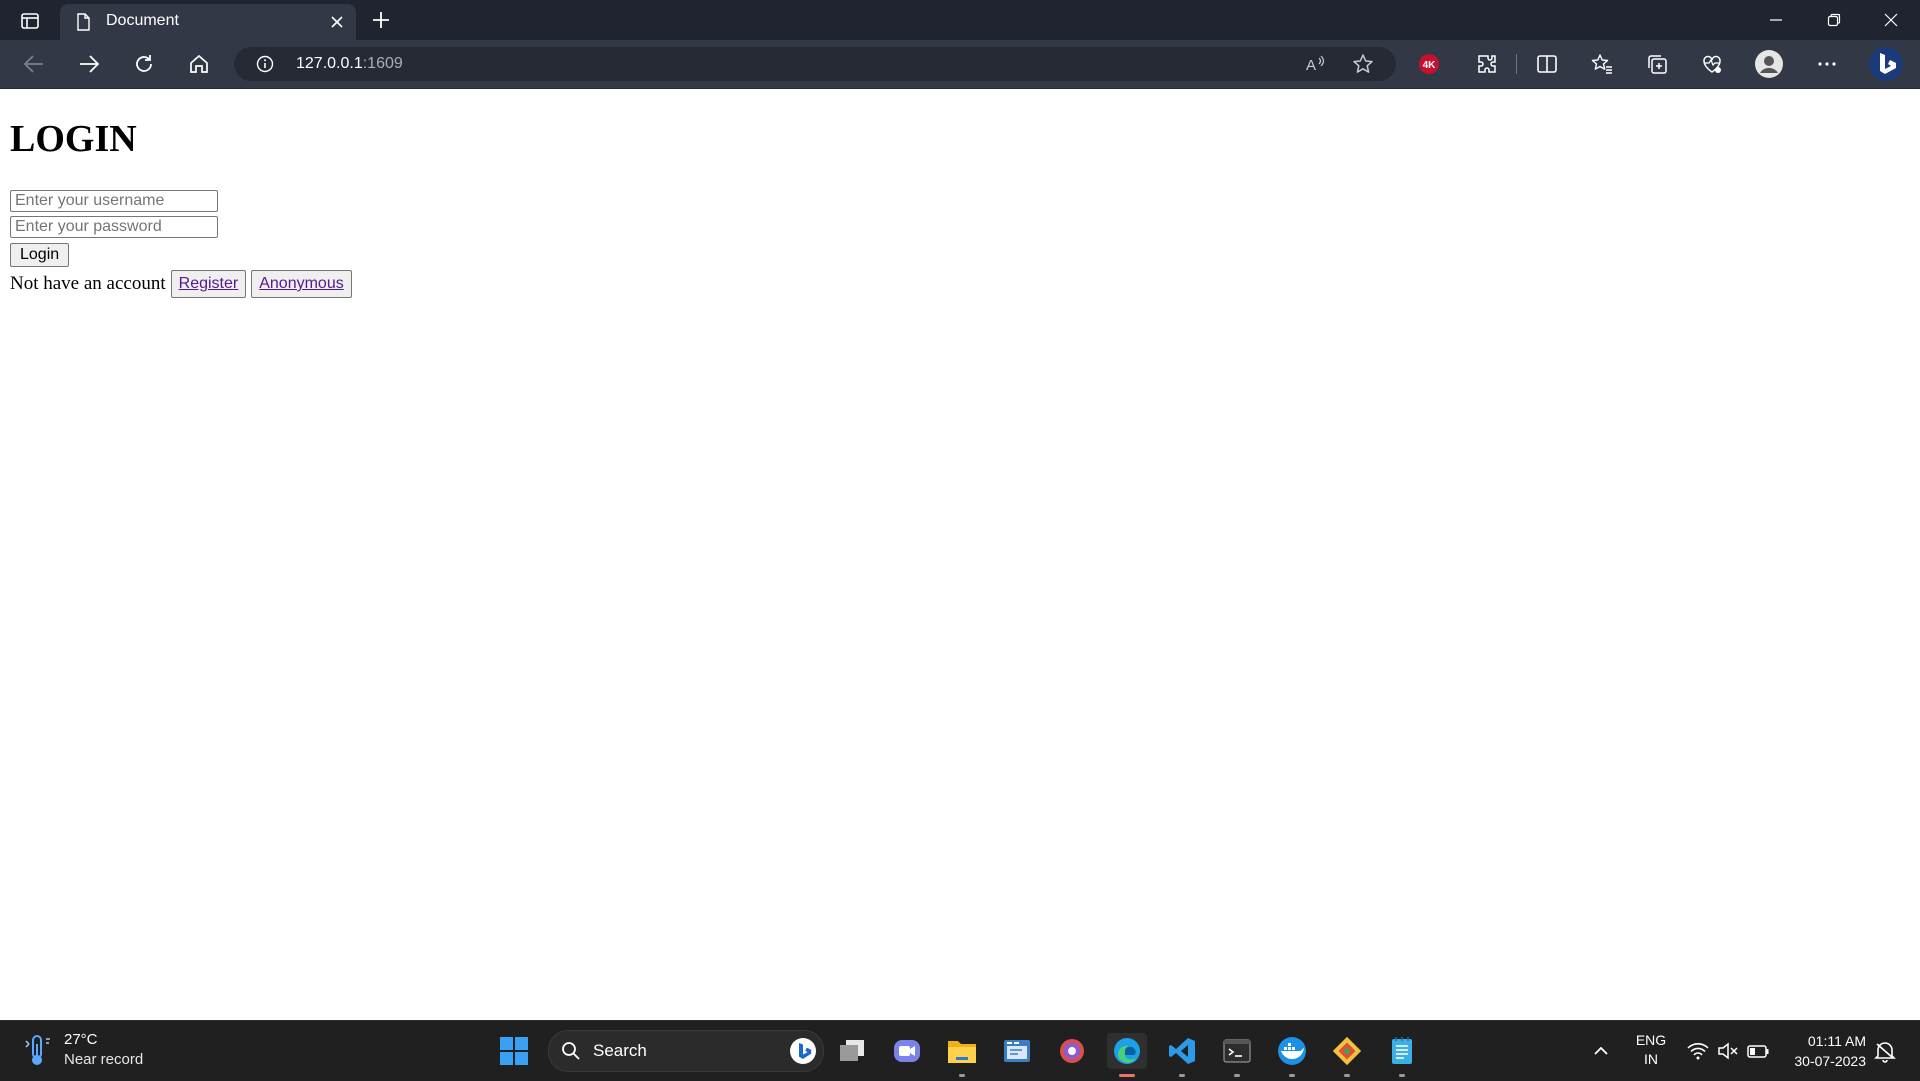  Describe the element at coordinates (114, 201) in the screenshot. I see `username-input` at that location.